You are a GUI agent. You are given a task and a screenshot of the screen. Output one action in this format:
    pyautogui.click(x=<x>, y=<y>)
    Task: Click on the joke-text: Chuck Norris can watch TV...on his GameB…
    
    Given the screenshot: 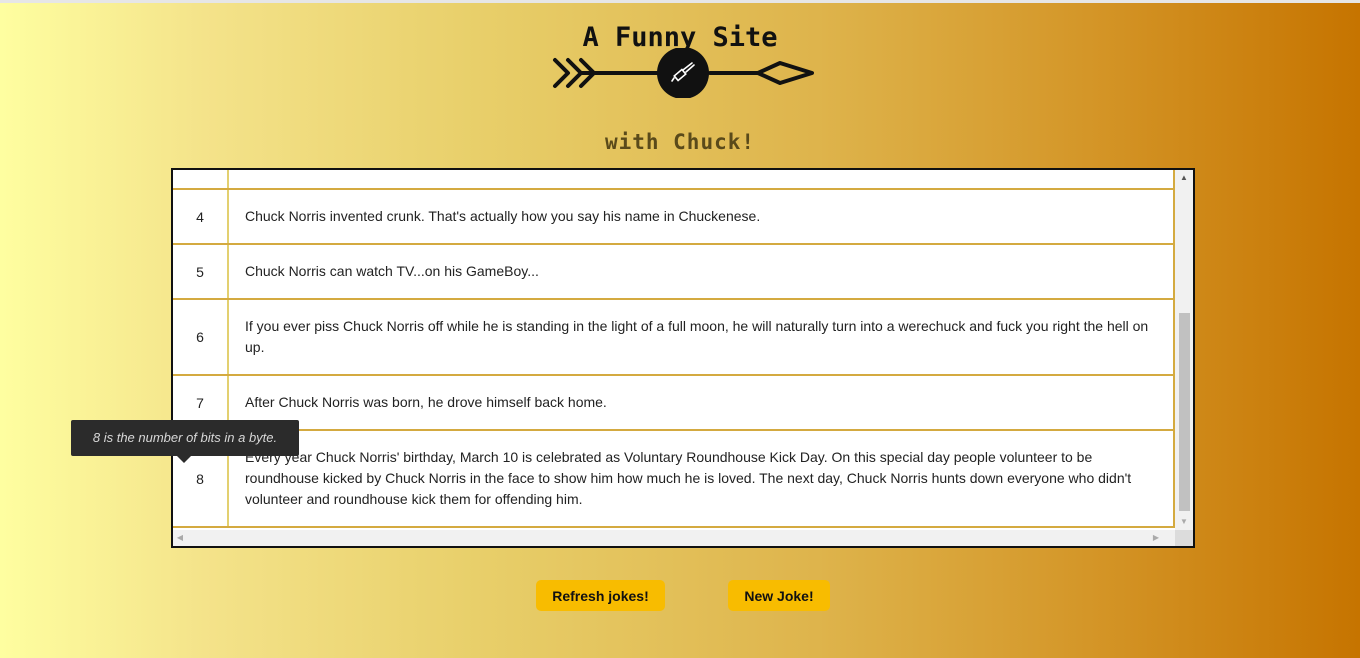 What is the action you would take?
    pyautogui.click(x=392, y=271)
    